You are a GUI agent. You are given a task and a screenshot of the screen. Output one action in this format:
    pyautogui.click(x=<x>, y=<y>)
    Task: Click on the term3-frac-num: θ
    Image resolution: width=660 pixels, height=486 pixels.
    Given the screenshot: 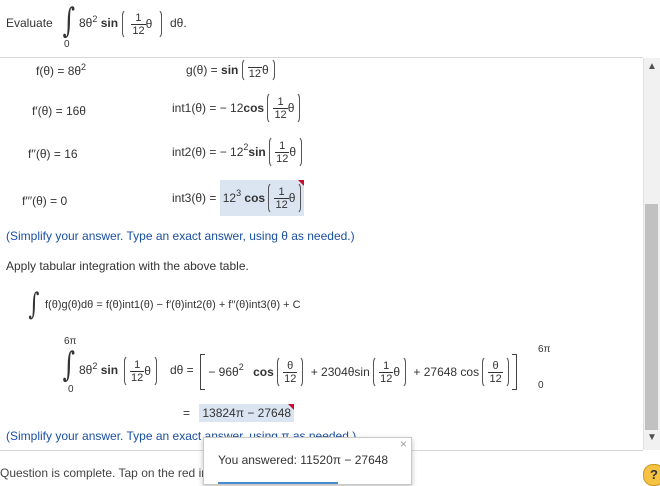 What is the action you would take?
    pyautogui.click(x=495, y=366)
    